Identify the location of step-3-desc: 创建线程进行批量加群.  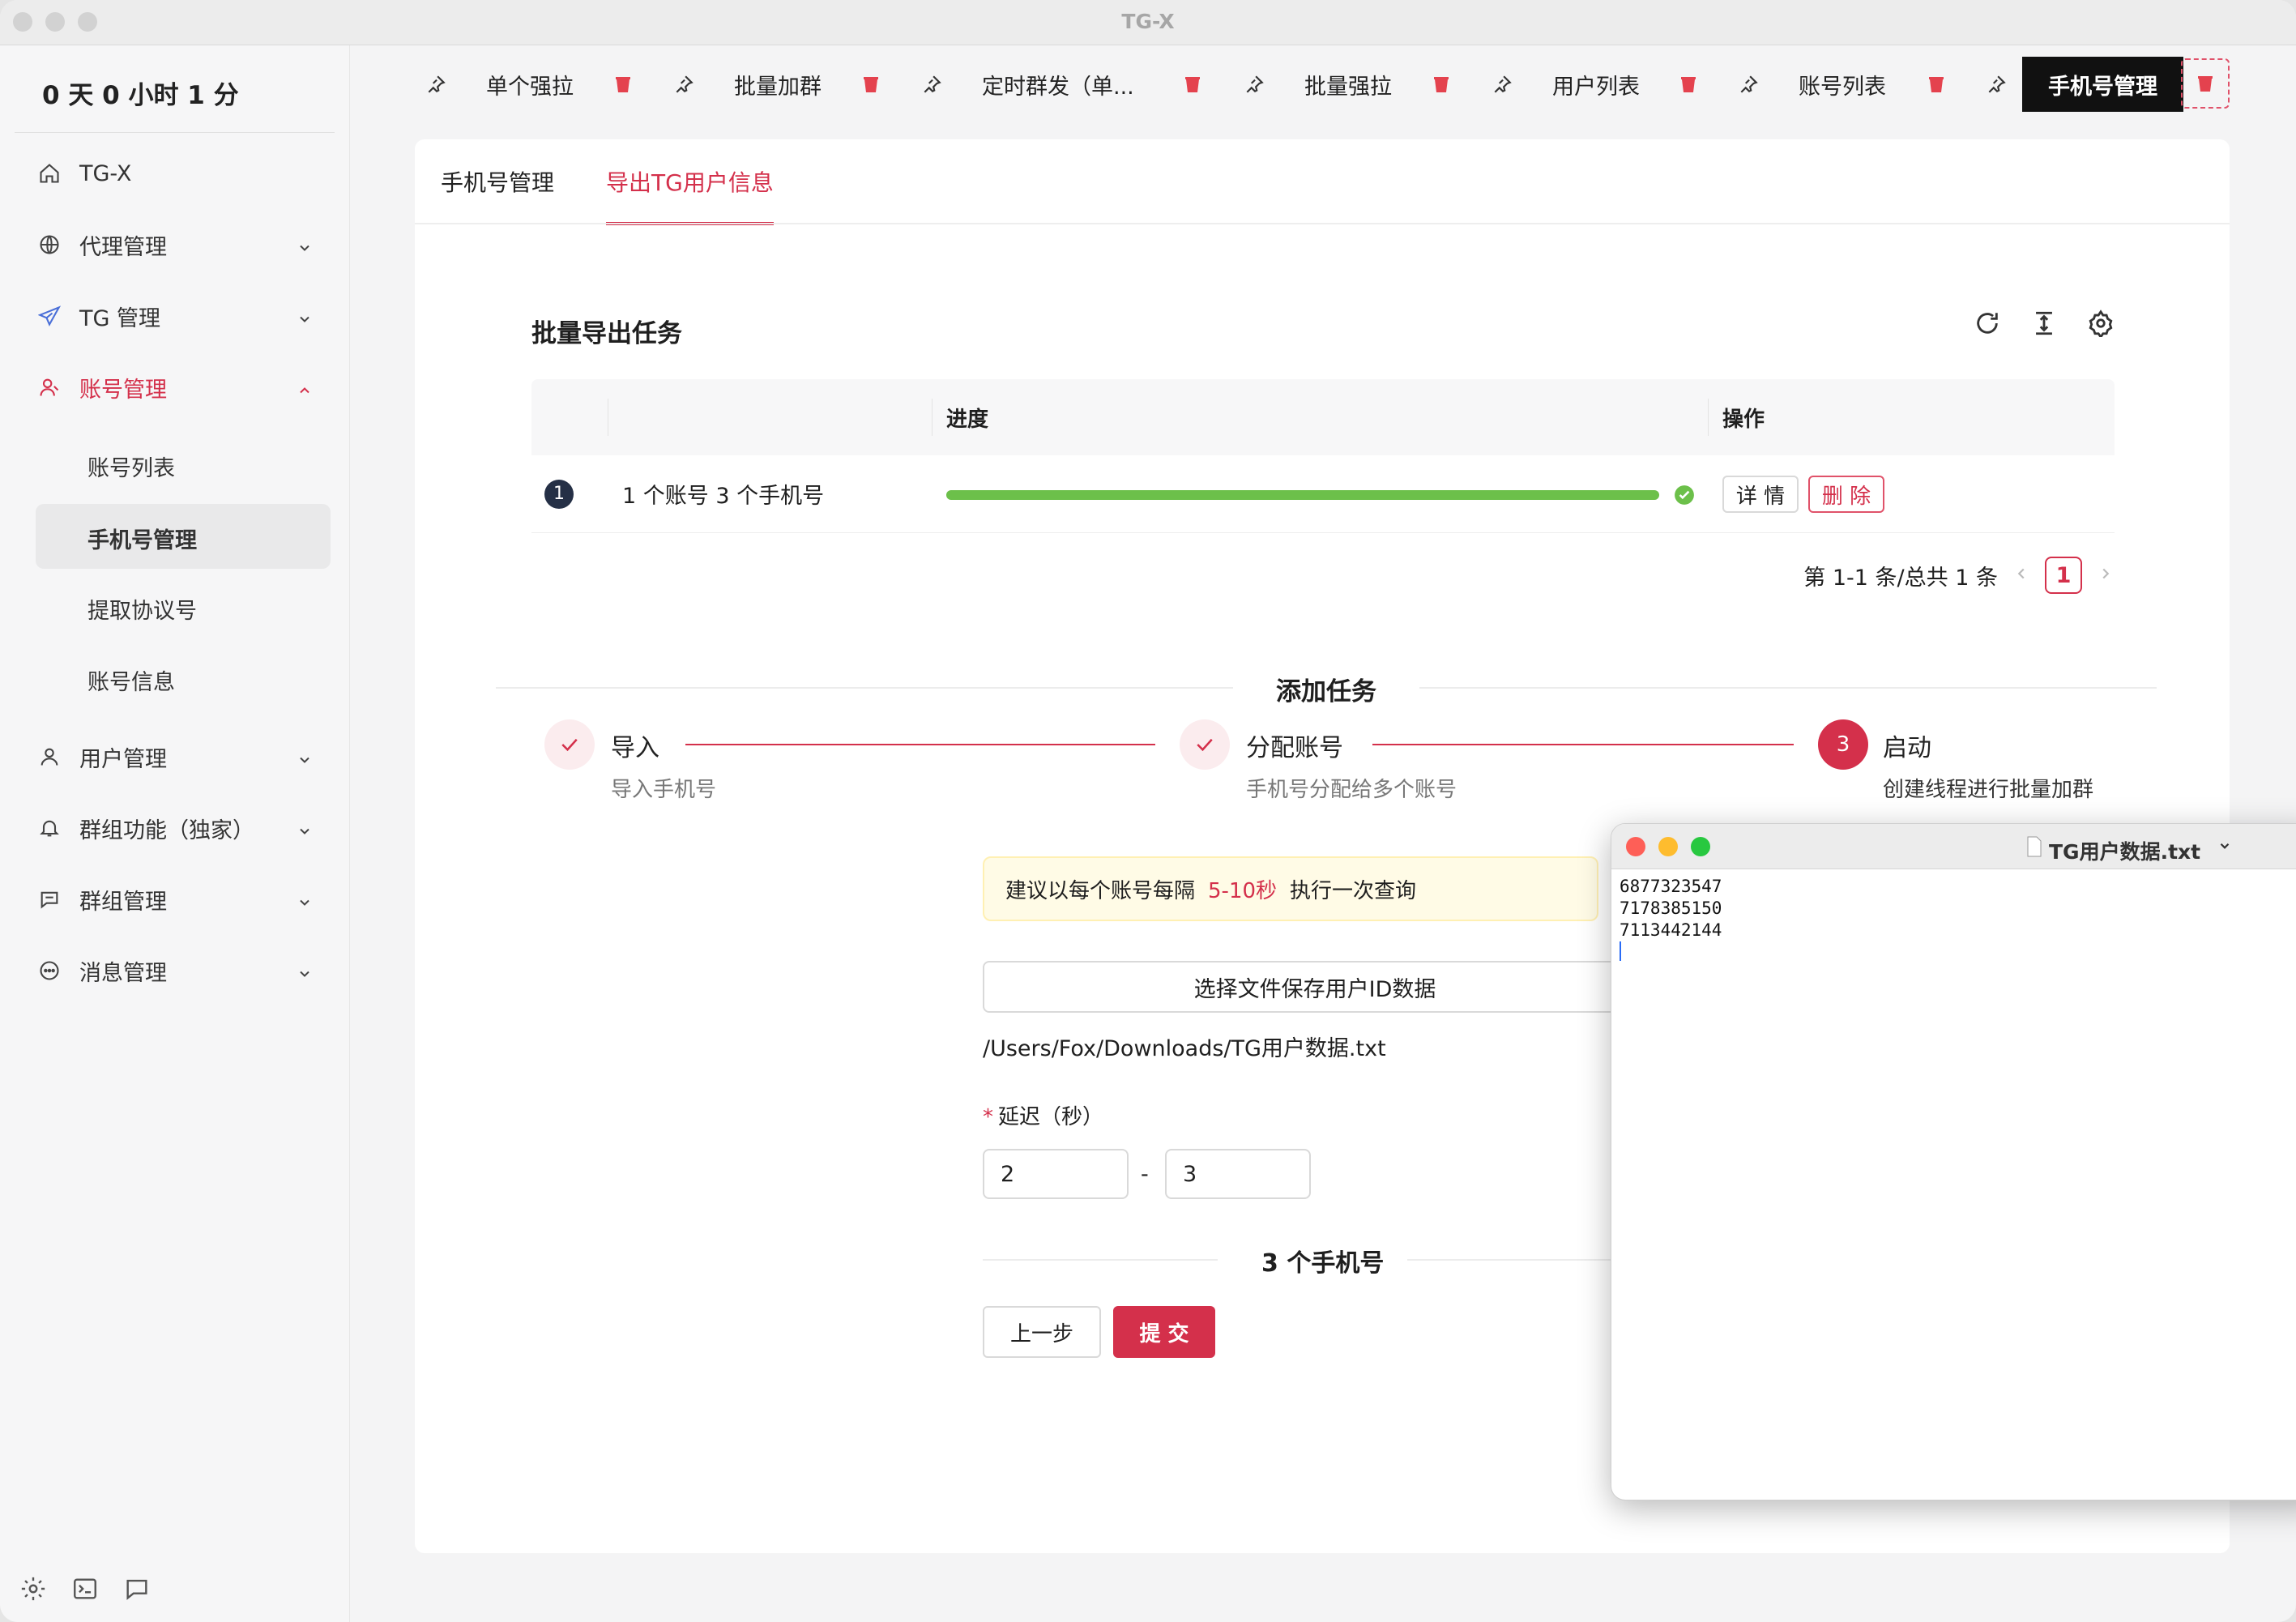
(1988, 790).